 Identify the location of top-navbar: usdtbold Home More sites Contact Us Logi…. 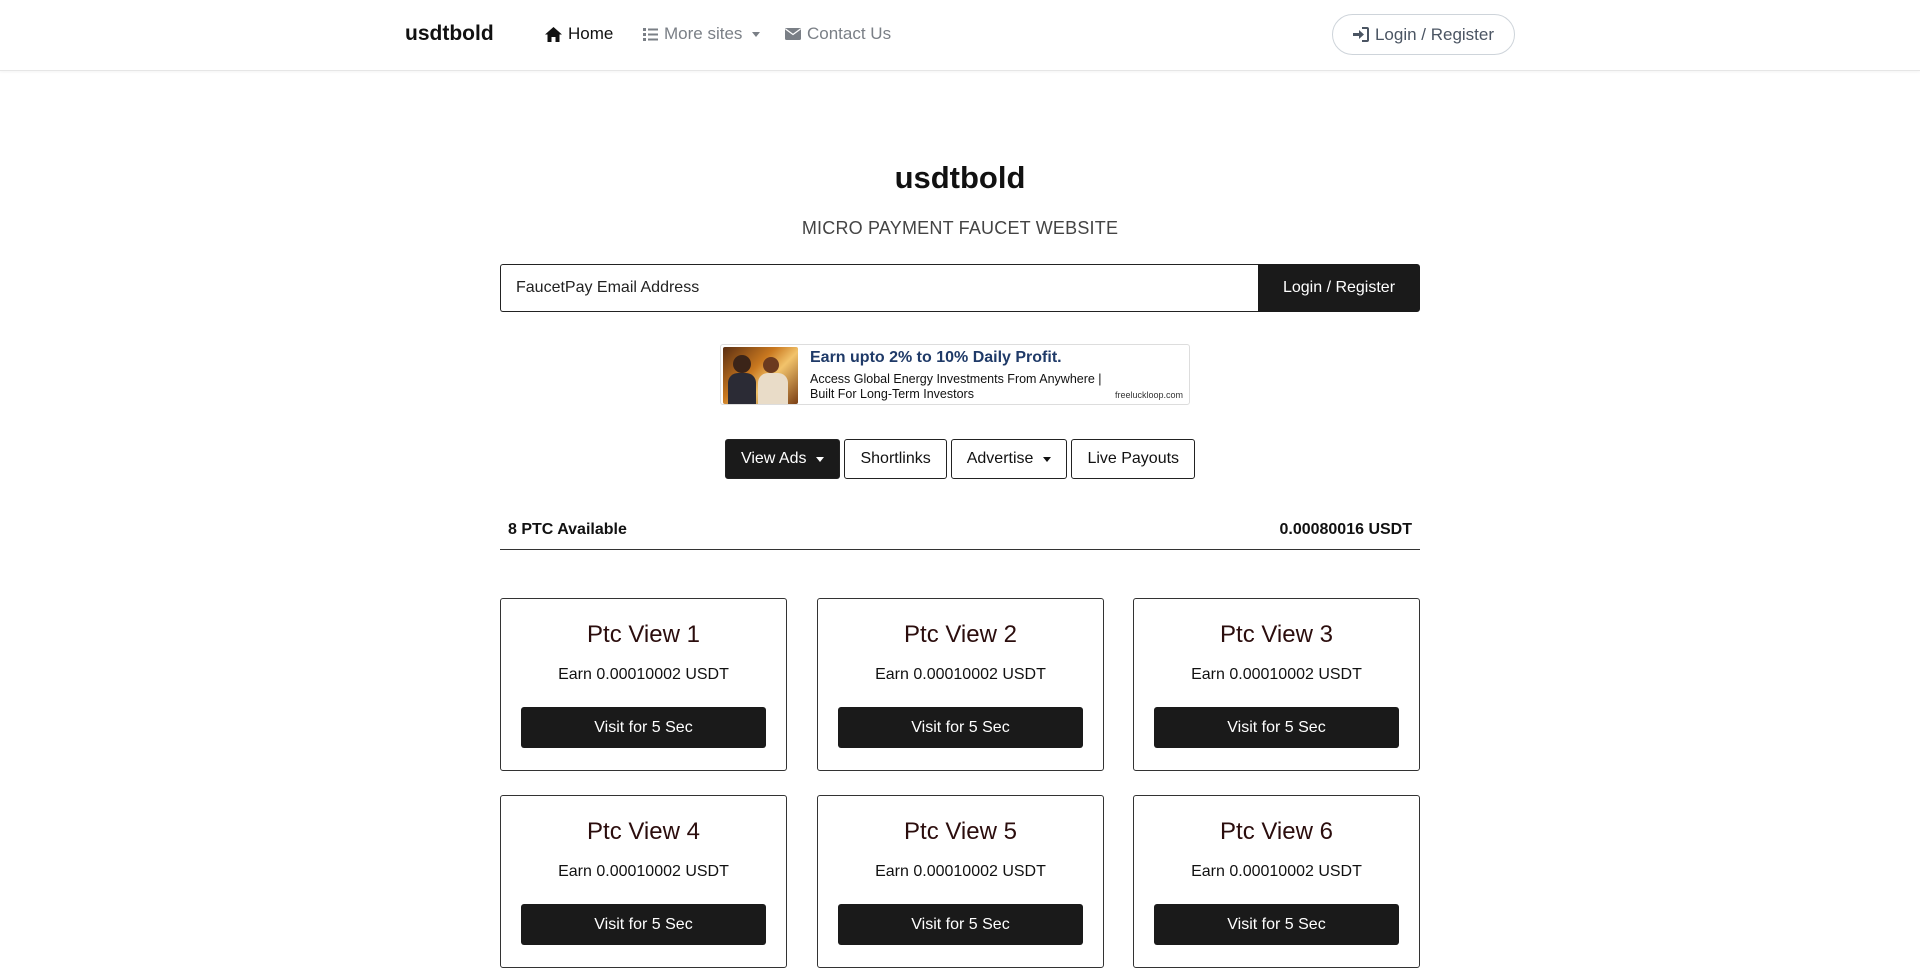
(960, 35).